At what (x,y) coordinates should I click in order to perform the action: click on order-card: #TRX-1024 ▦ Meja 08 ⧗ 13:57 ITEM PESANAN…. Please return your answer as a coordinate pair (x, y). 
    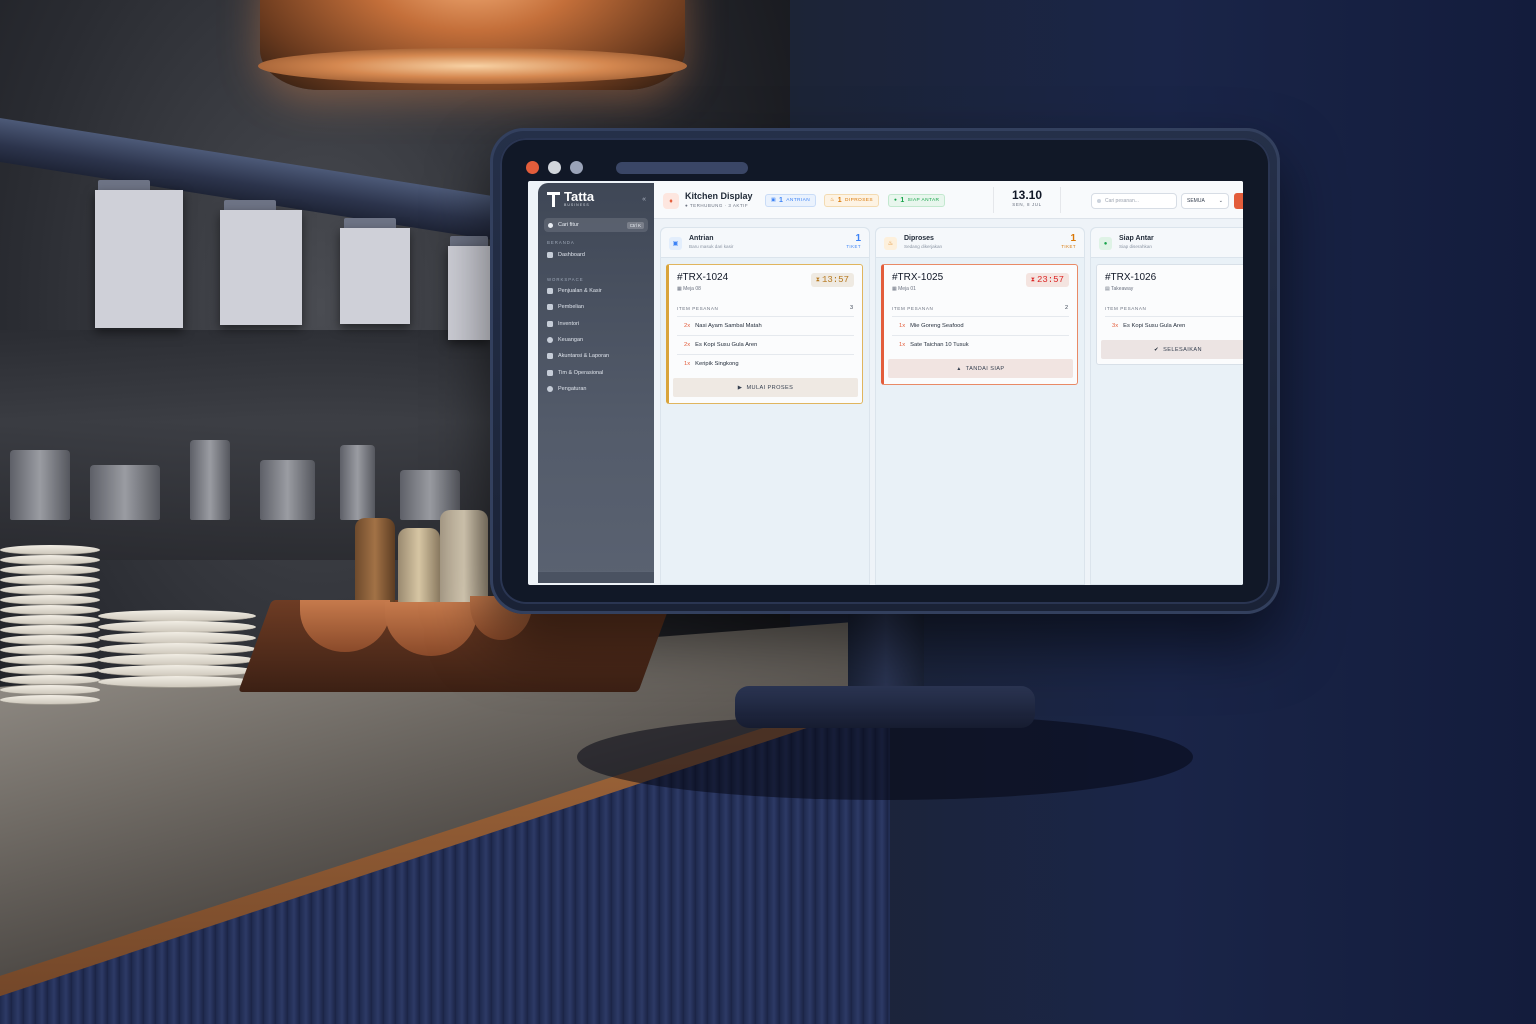
    Looking at the image, I should click on (764, 334).